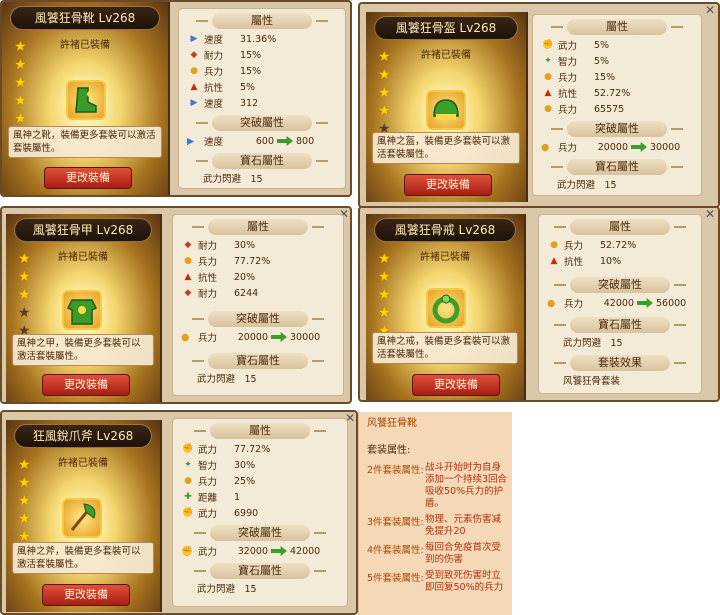 The height and width of the screenshot is (615, 720). What do you see at coordinates (576, 46) in the screenshot?
I see `attr-row: ✊ 武力 5%` at bounding box center [576, 46].